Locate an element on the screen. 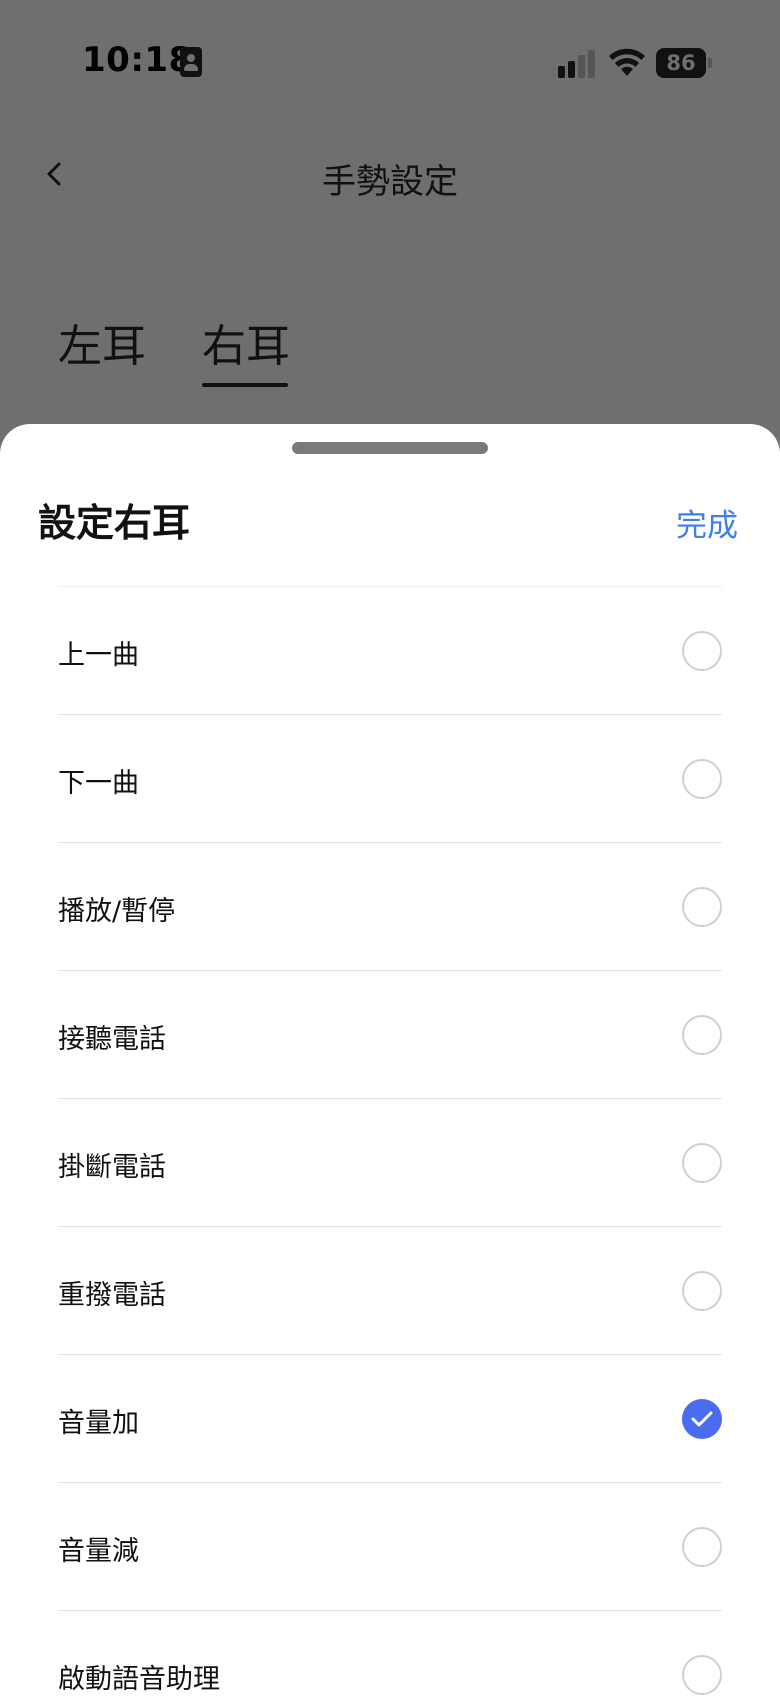 The image size is (780, 1696). option-volume-down: 音量減 is located at coordinates (390, 1547).